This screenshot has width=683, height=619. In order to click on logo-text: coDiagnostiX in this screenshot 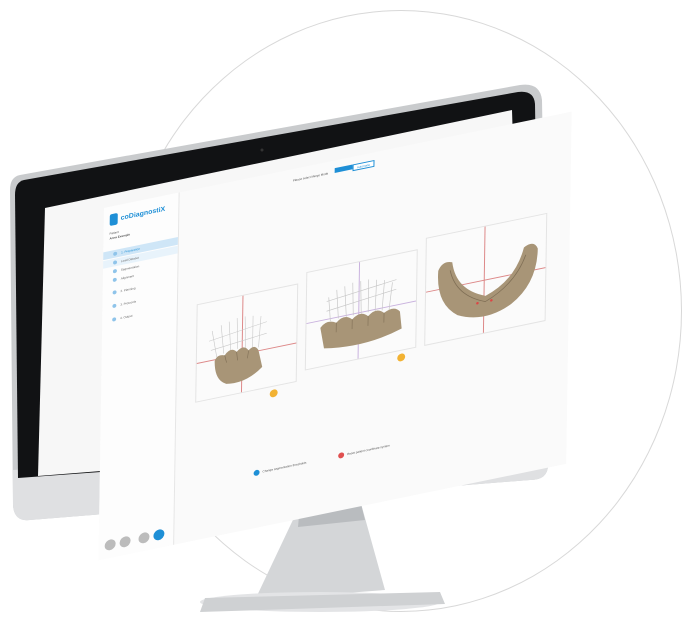, I will do `click(143, 213)`.